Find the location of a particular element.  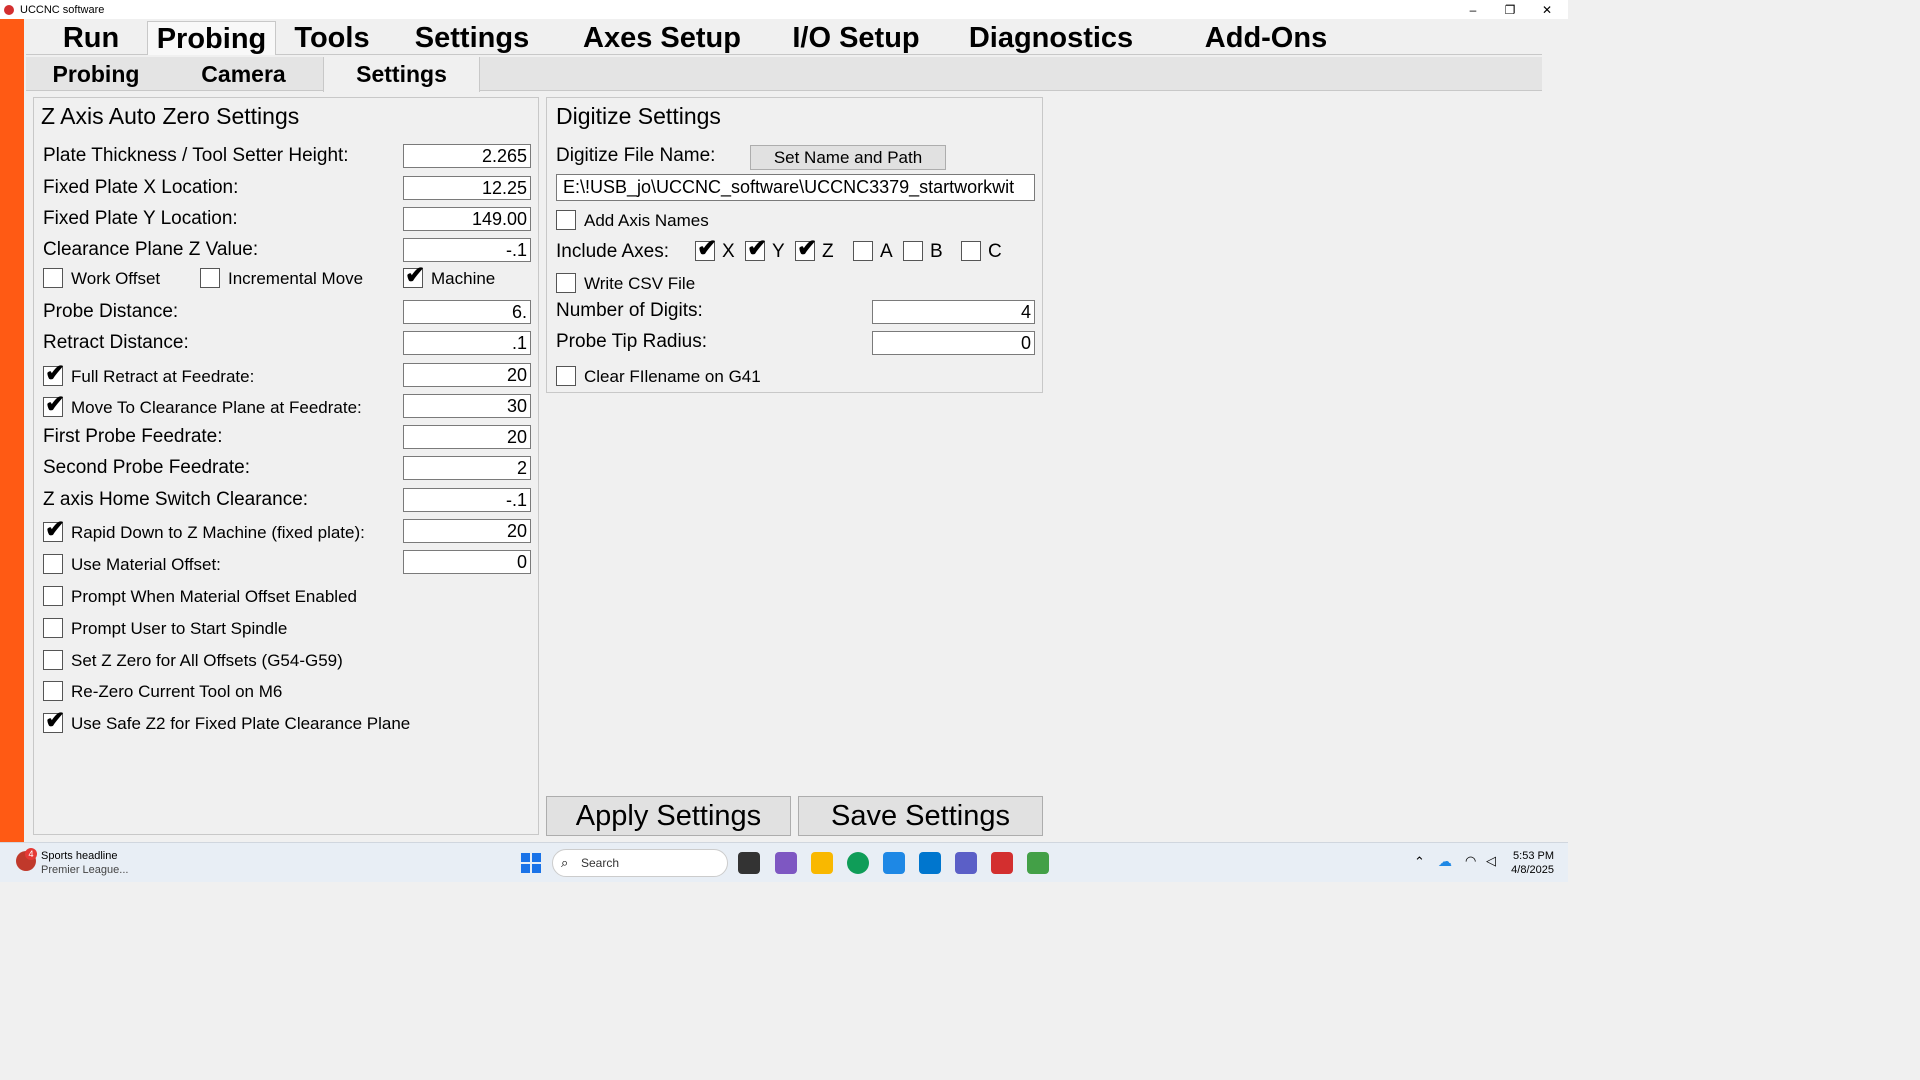

axis-x-checkbox: ✔ is located at coordinates (706, 249).